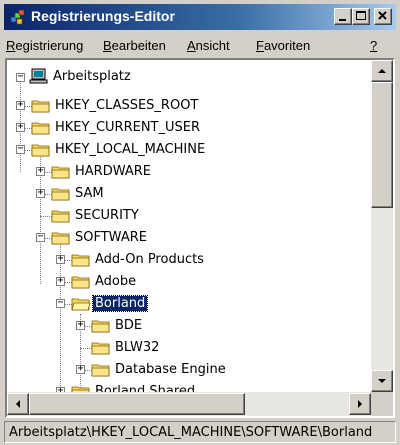  What do you see at coordinates (145, 388) in the screenshot?
I see `tree-label: Borland Shared` at bounding box center [145, 388].